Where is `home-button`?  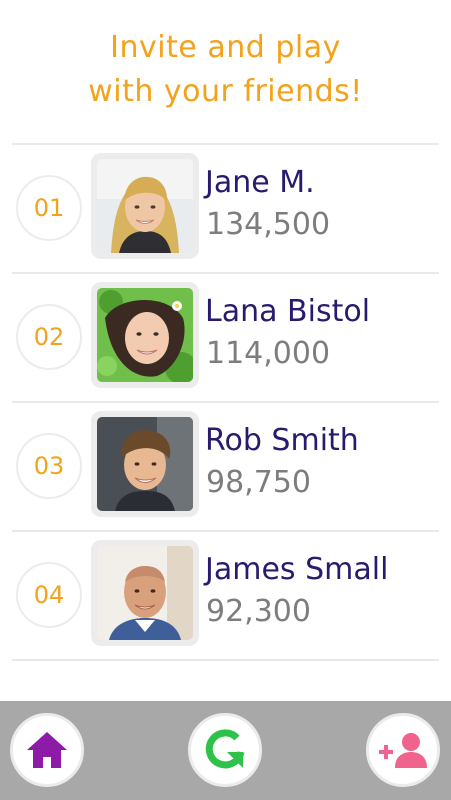
home-button is located at coordinates (47, 750).